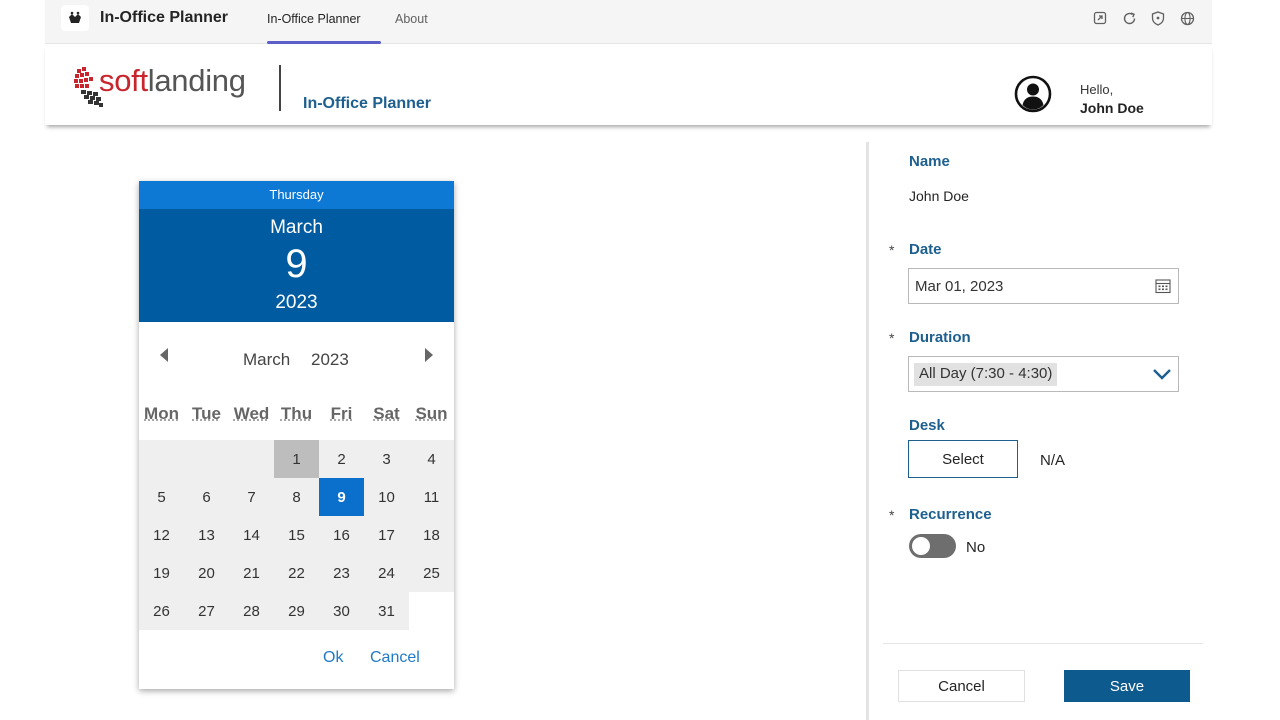 The image size is (1280, 720). What do you see at coordinates (324, 42) in the screenshot?
I see `active-tab-indicator` at bounding box center [324, 42].